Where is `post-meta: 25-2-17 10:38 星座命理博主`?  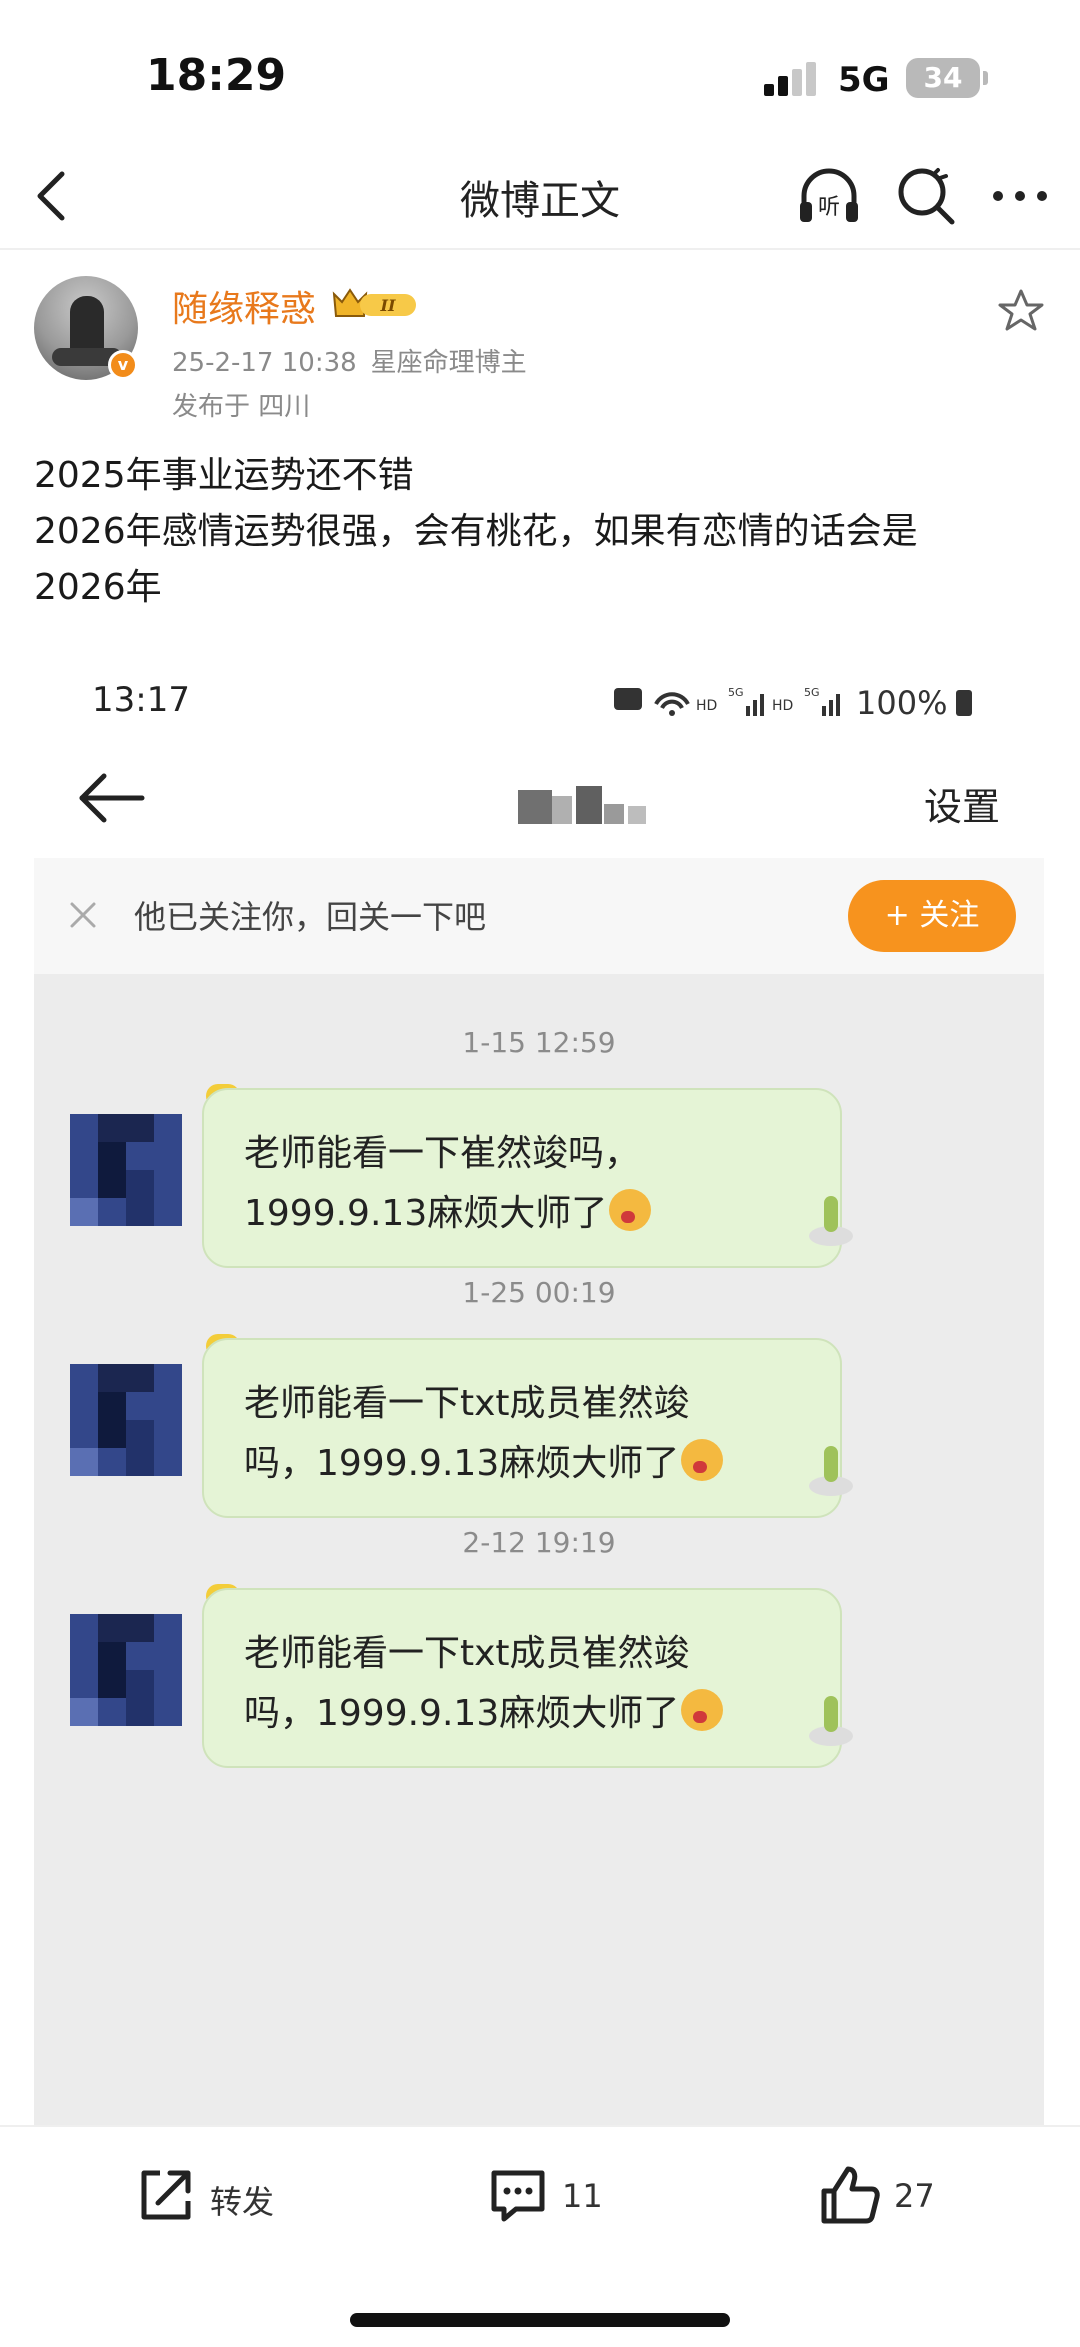
post-meta: 25-2-17 10:38 星座命理博主 is located at coordinates (356, 360).